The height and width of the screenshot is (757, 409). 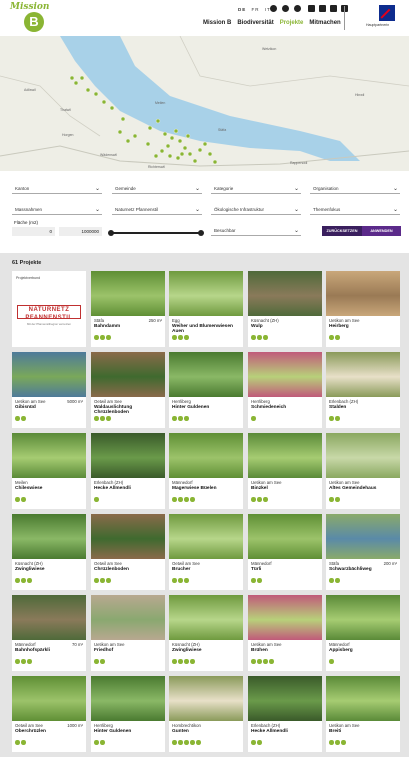 What do you see at coordinates (256, 9) in the screenshot?
I see `lang-fr: FR` at bounding box center [256, 9].